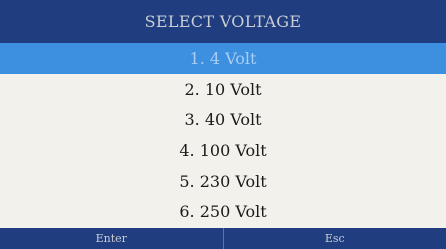  Describe the element at coordinates (223, 119) in the screenshot. I see `voltage-option-40v: 3. 40 Volt` at that location.